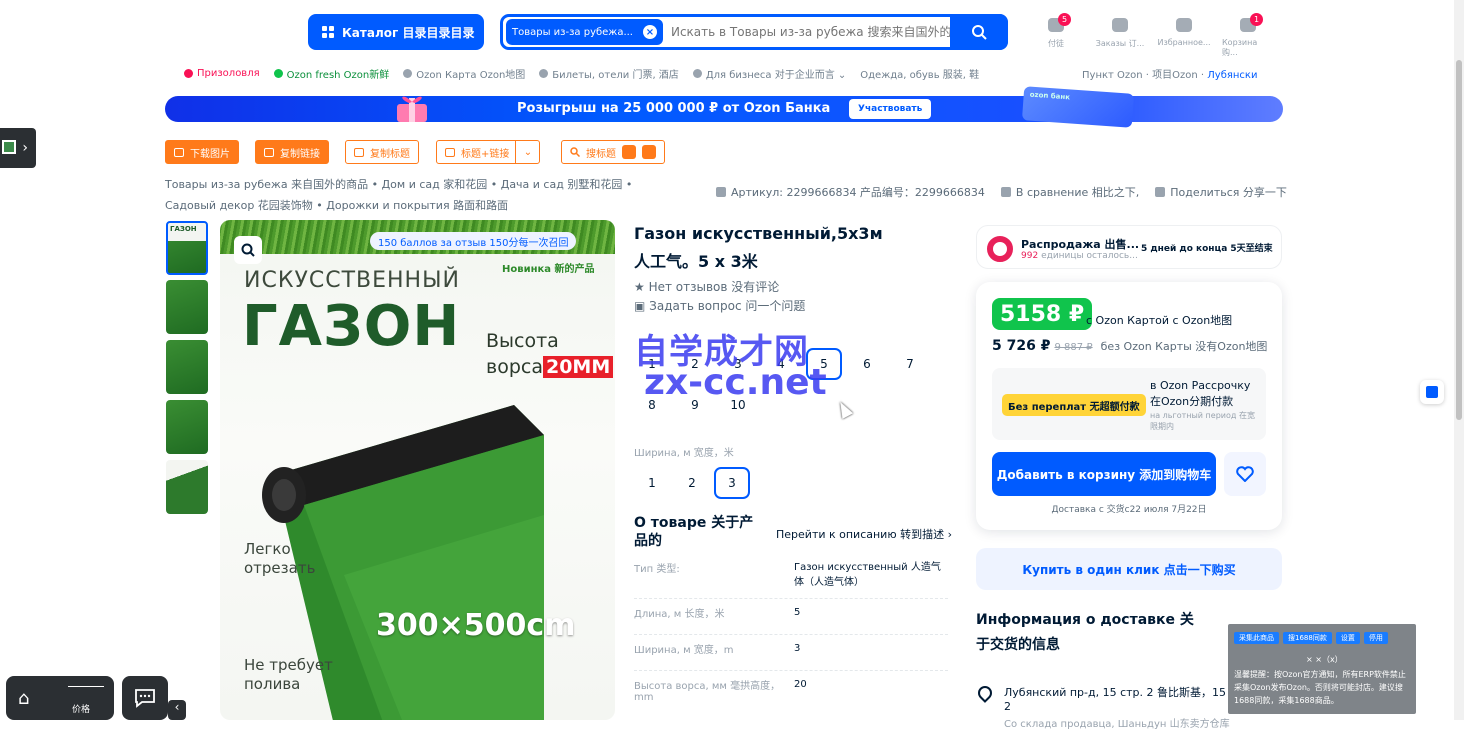  Describe the element at coordinates (187, 248) in the screenshot. I see `gallery-thumbnail: ГАЗОН` at that location.